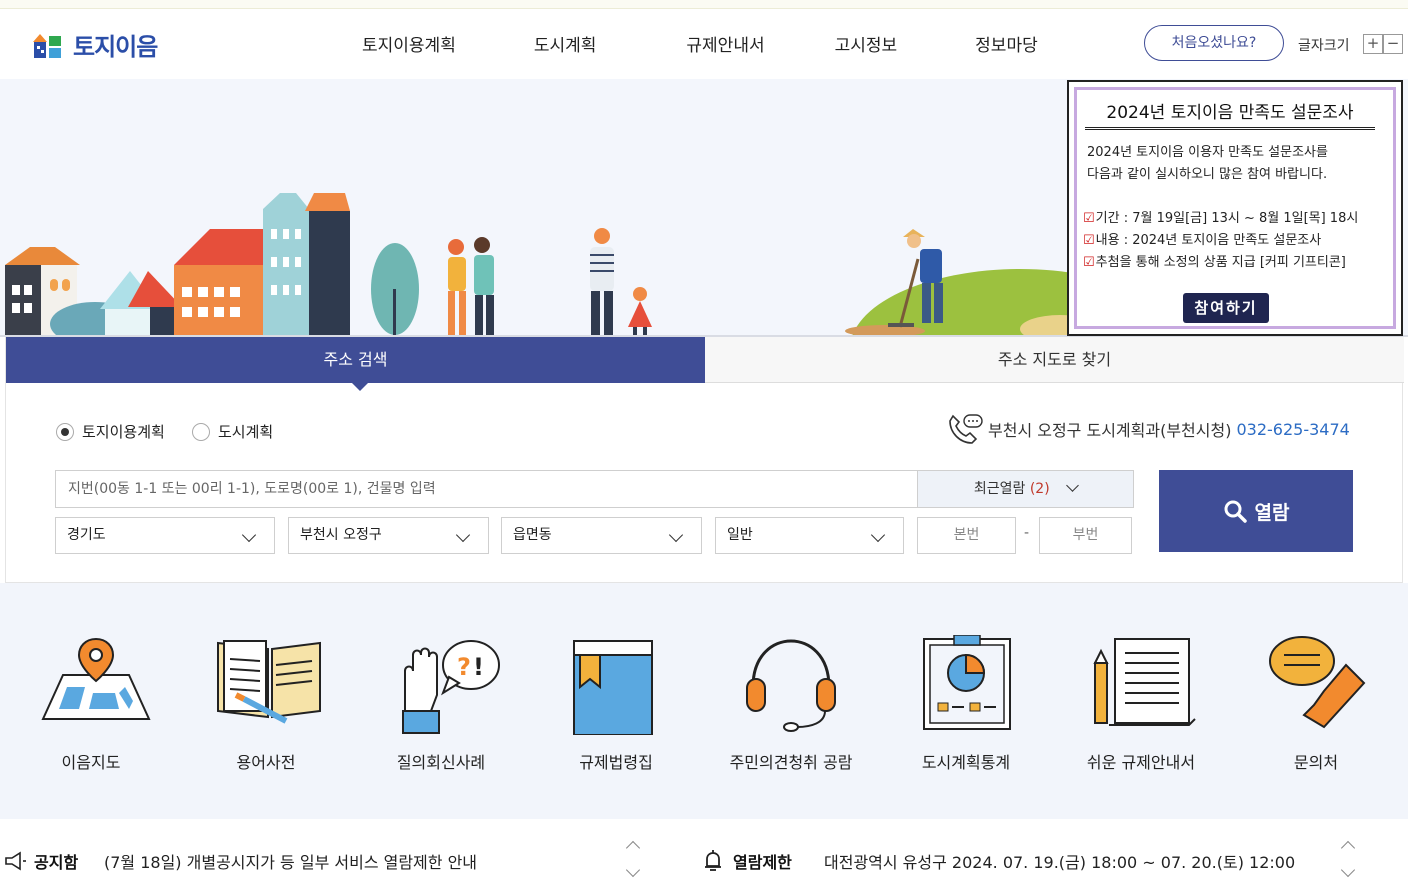 This screenshot has height=896, width=1408. I want to click on quick-link-label: 주민의견청취 공람, so click(791, 762).